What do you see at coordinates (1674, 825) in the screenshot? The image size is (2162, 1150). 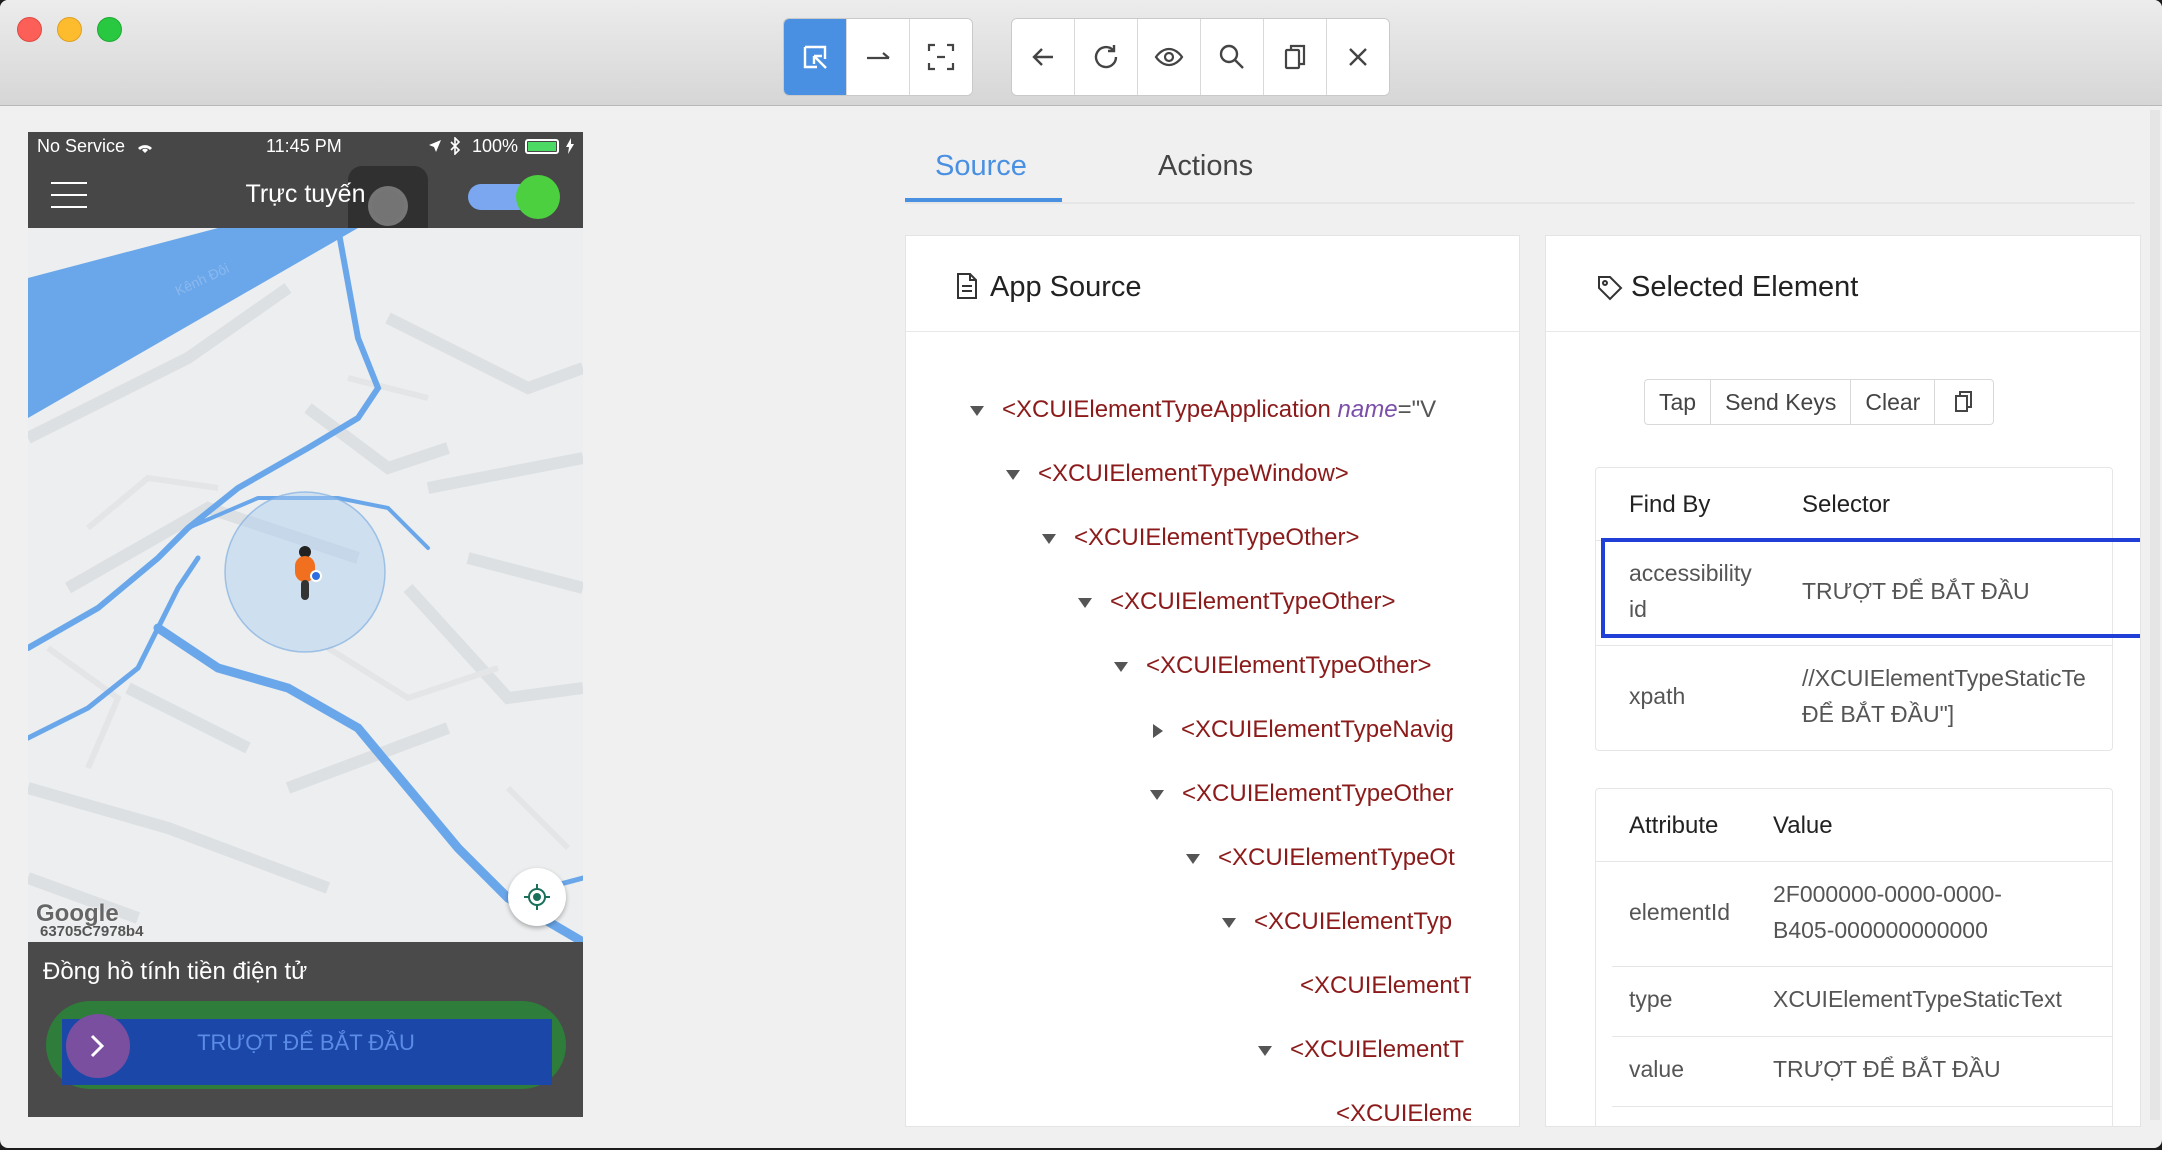 I see `attribute-column-header: Attribute` at bounding box center [1674, 825].